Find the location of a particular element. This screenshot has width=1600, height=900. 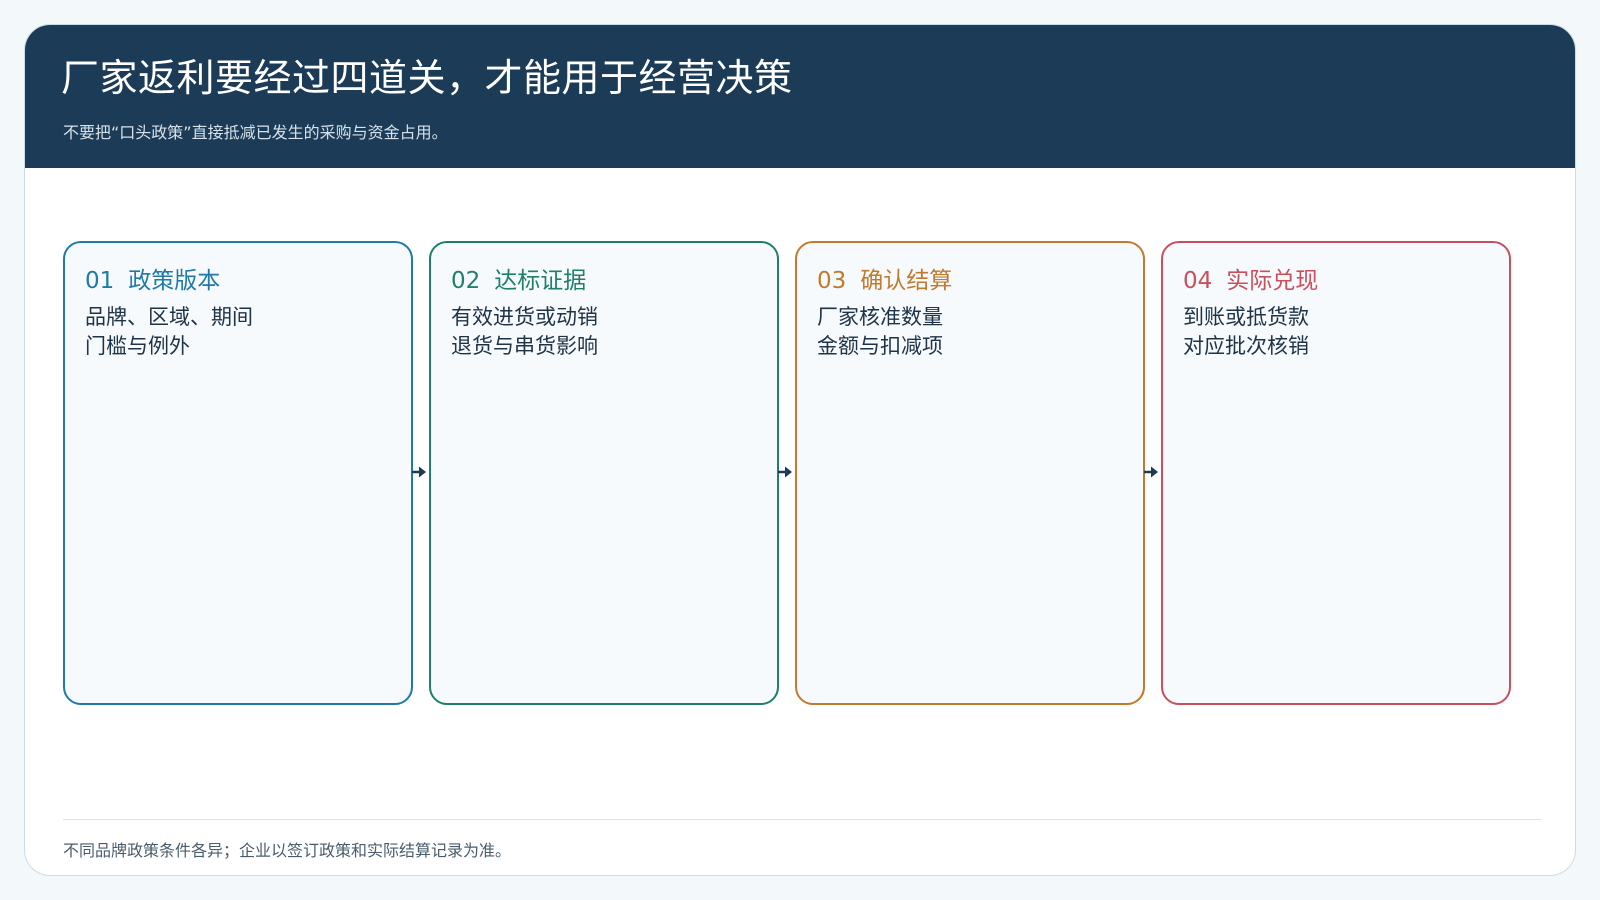

step-title: 02 达标证据 is located at coordinates (518, 278).